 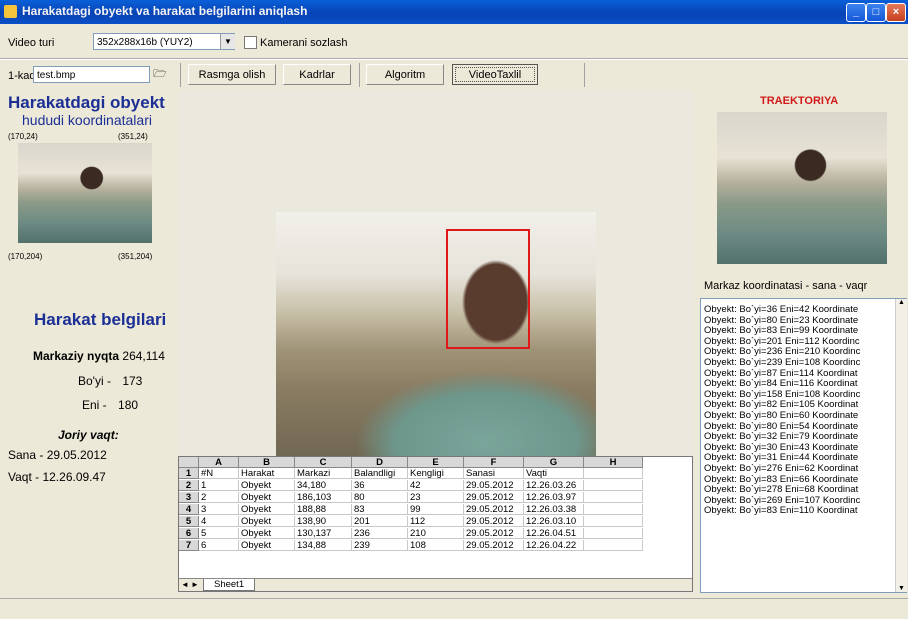 What do you see at coordinates (436, 473) in the screenshot?
I see `table-cell: Kengligi` at bounding box center [436, 473].